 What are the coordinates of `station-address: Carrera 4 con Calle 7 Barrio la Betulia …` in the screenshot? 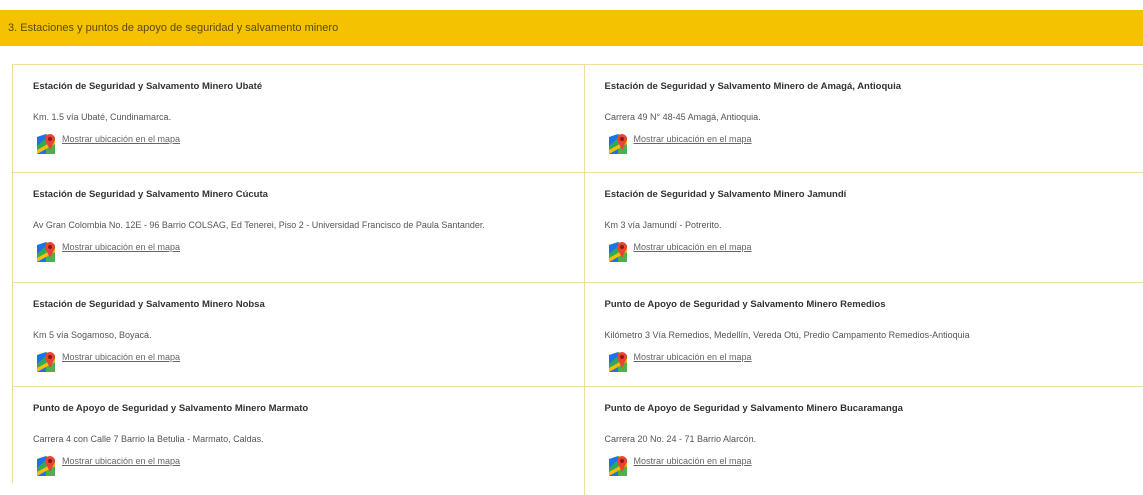 It's located at (308, 439).